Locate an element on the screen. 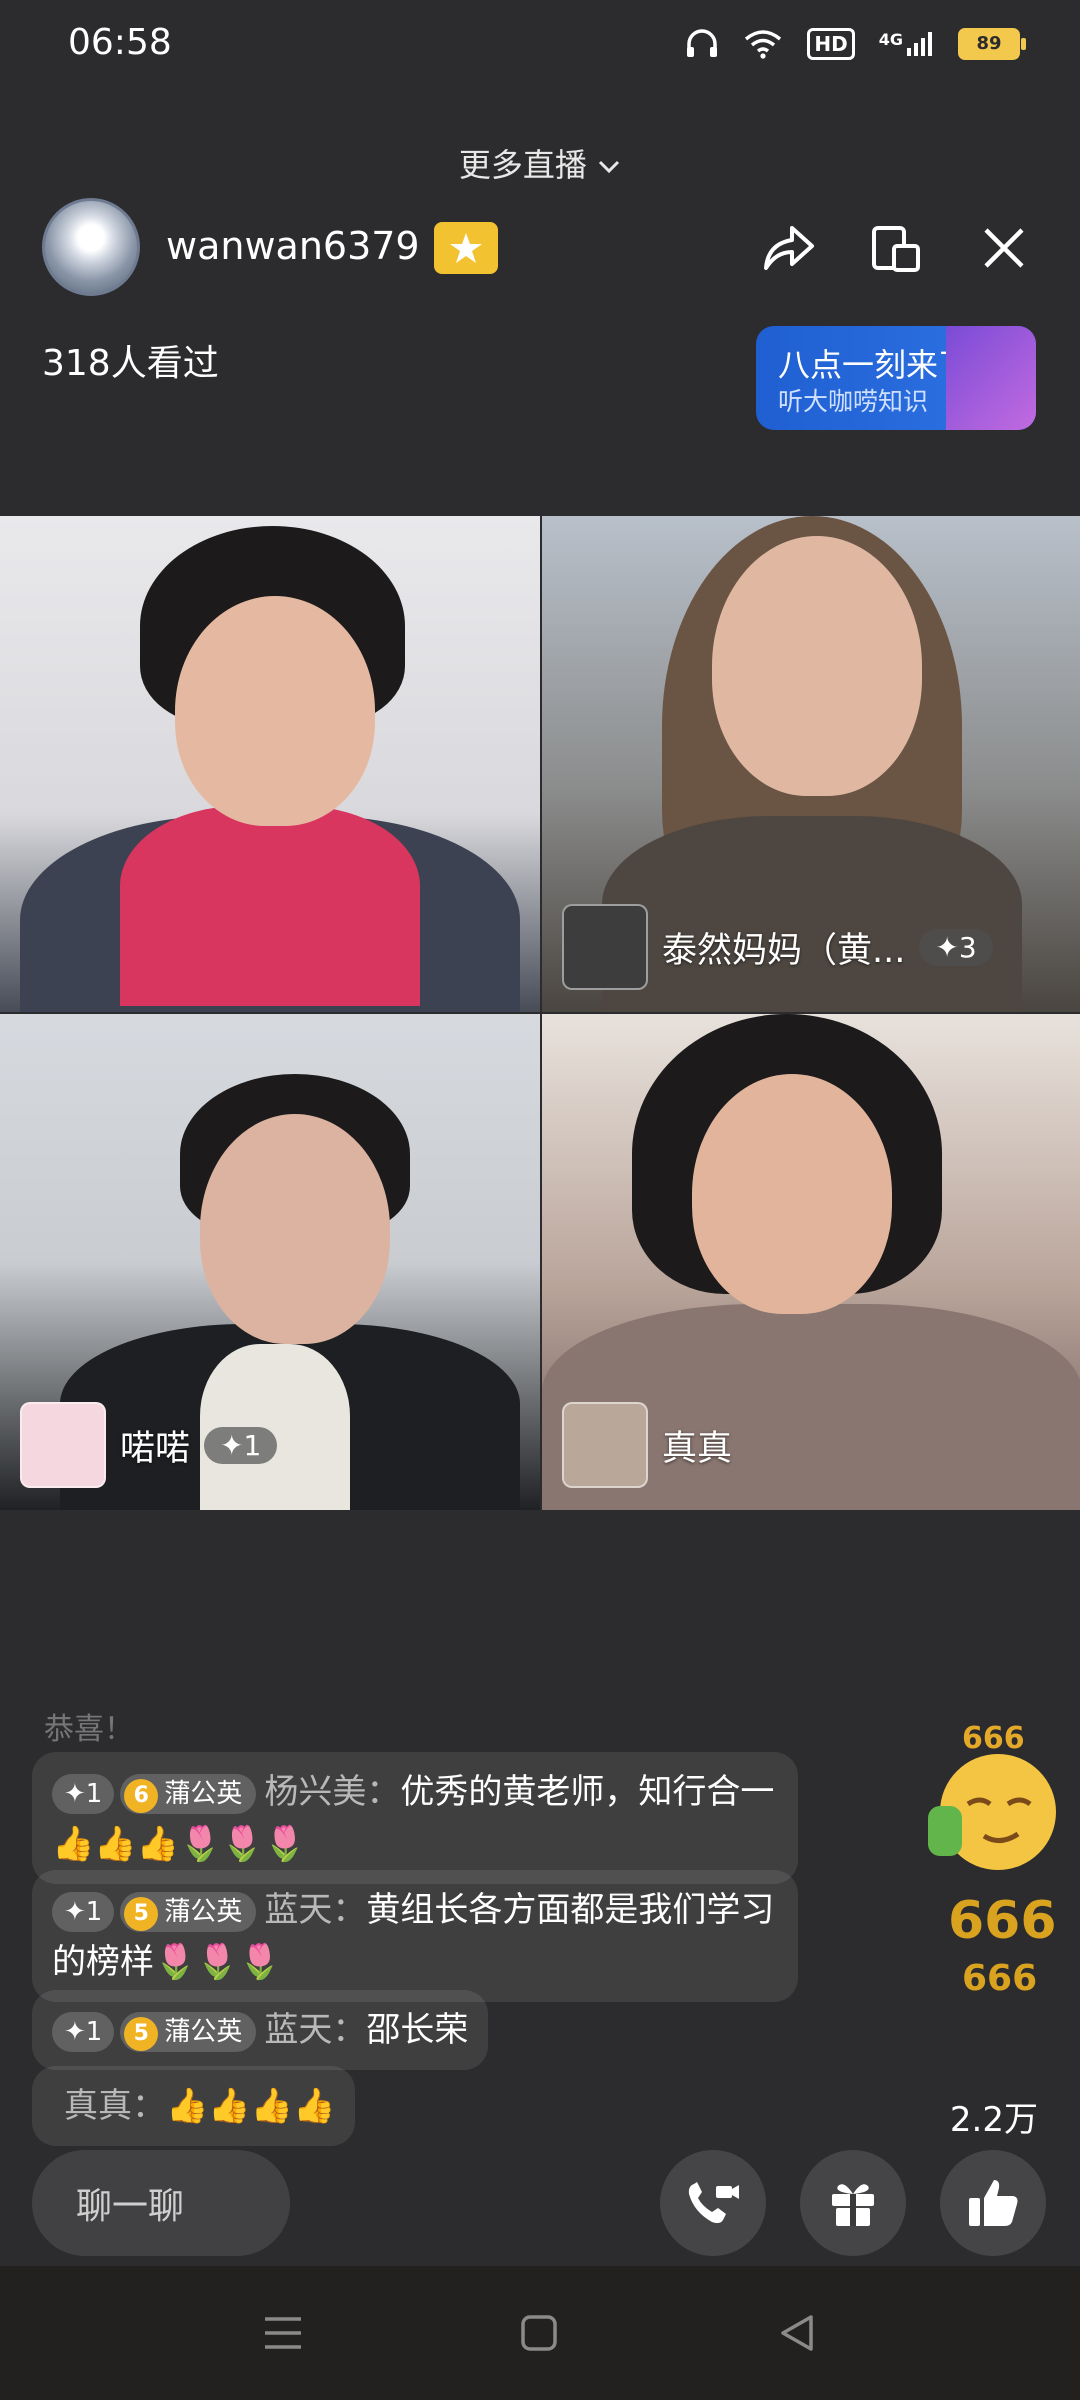  video-tile-host is located at coordinates (270, 764).